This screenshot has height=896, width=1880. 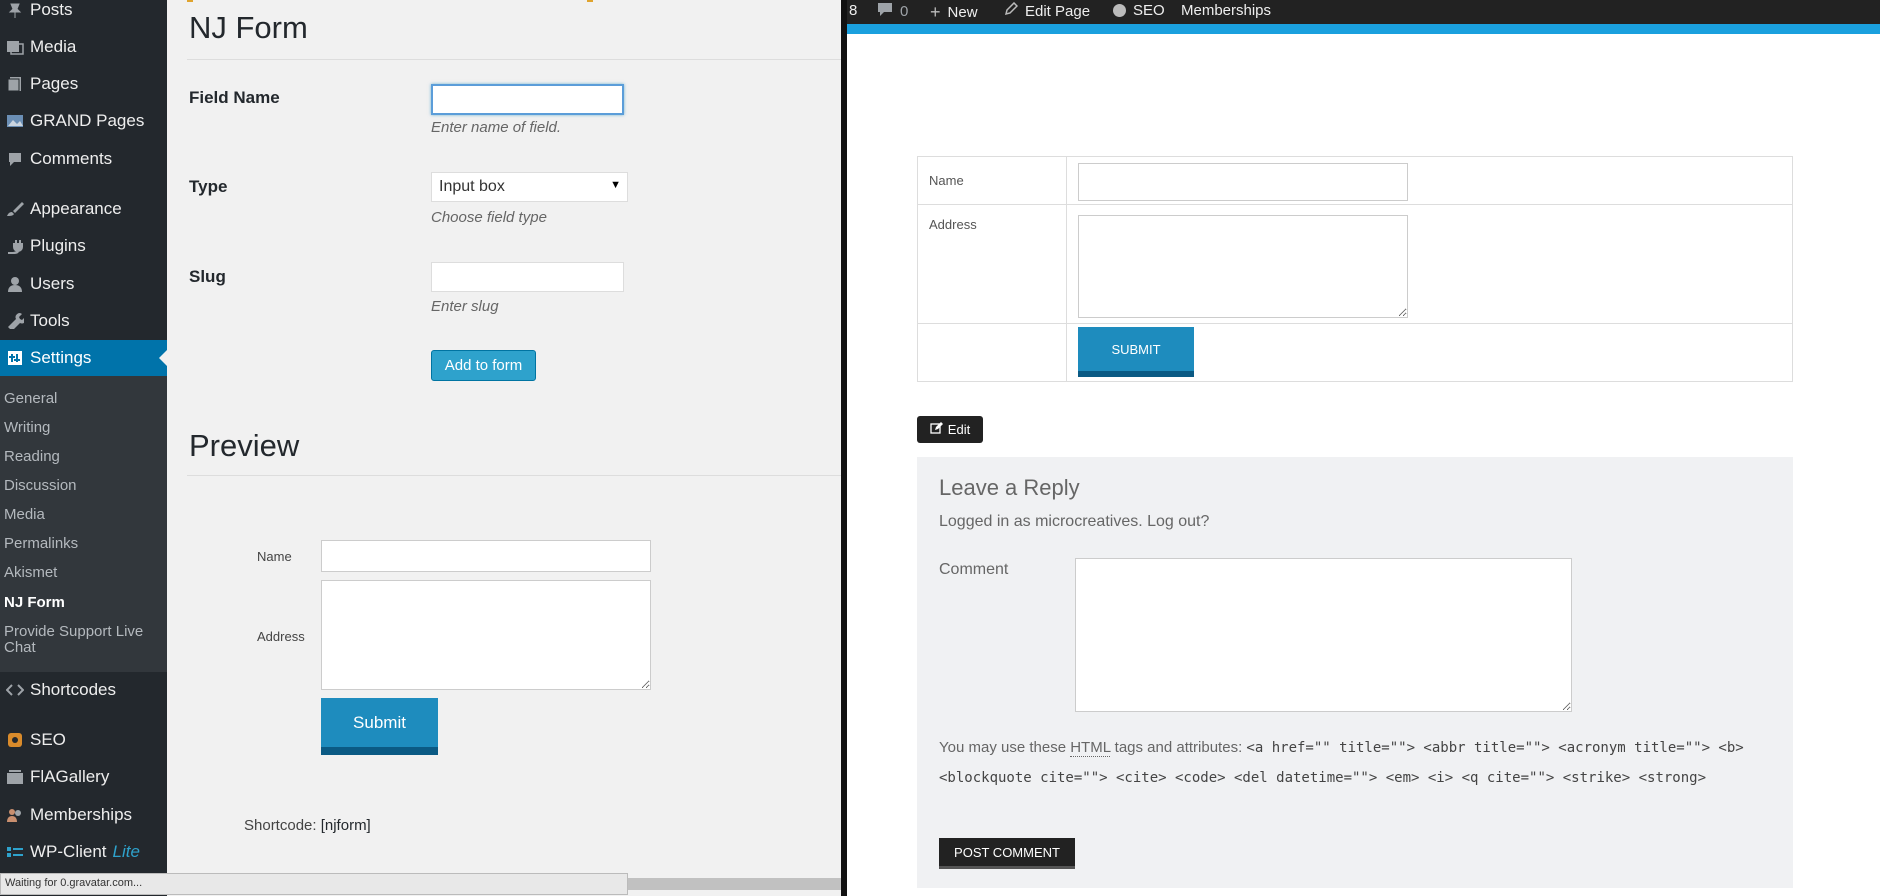 What do you see at coordinates (935, 12) in the screenshot?
I see `plus-icon: +` at bounding box center [935, 12].